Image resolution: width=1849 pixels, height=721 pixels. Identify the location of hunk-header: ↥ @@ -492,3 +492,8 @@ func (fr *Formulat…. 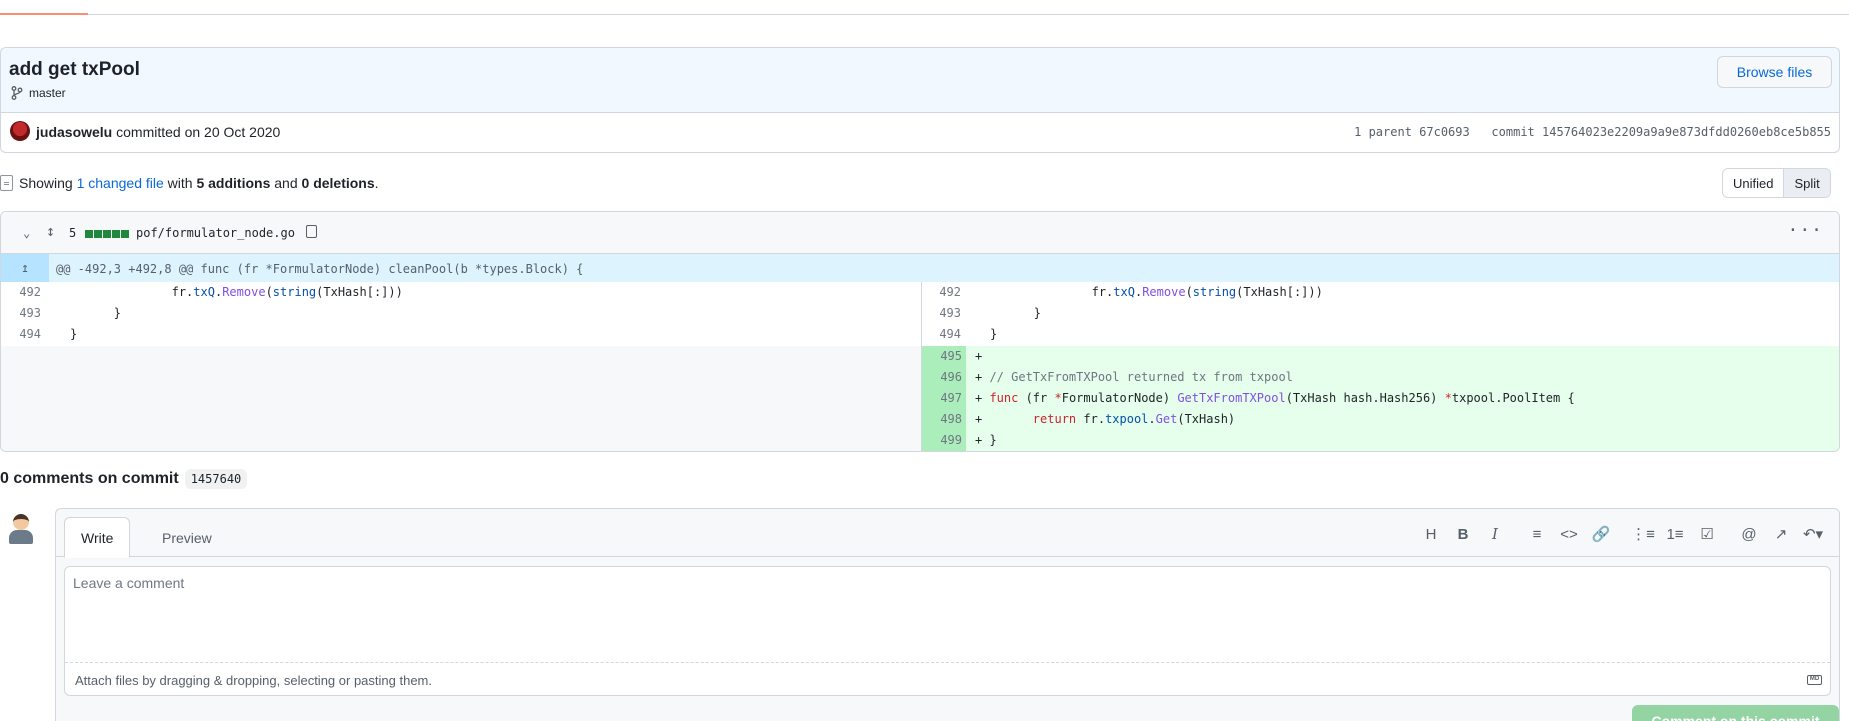
(920, 268).